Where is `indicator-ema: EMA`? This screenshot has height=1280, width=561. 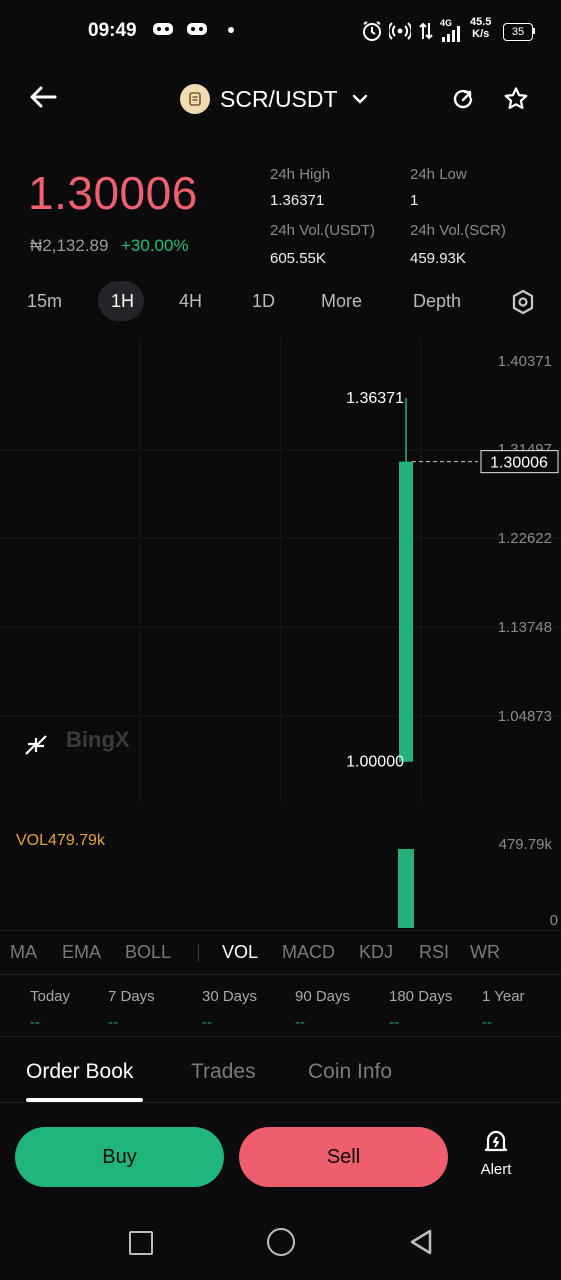 indicator-ema: EMA is located at coordinates (81, 952).